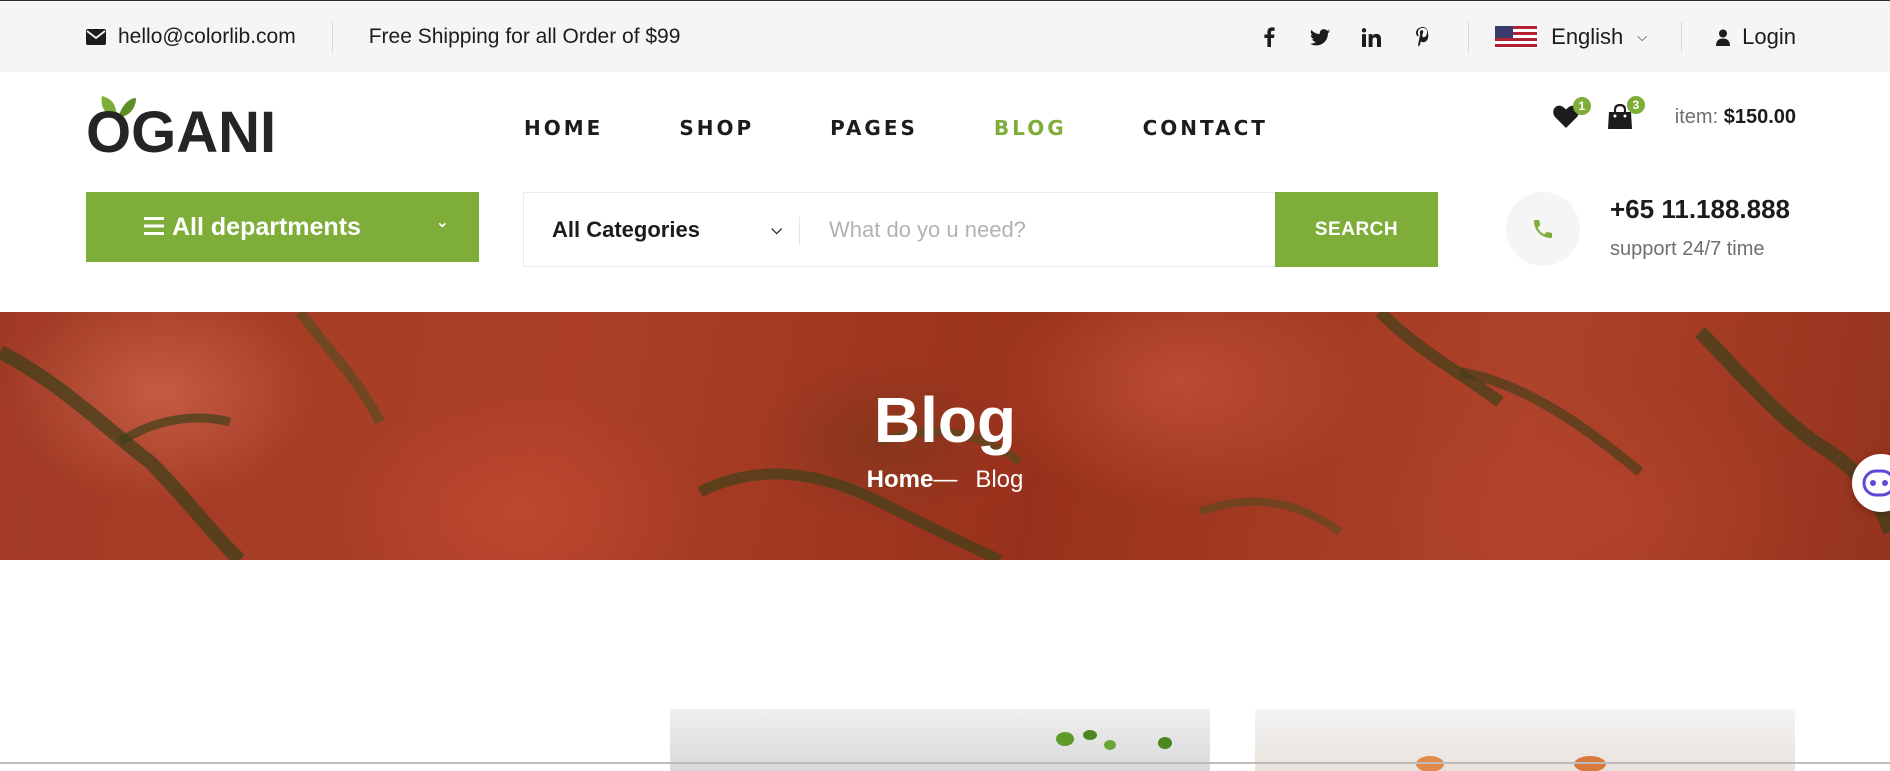  I want to click on top-bar-right: English ⌵ Login, so click(1527, 37).